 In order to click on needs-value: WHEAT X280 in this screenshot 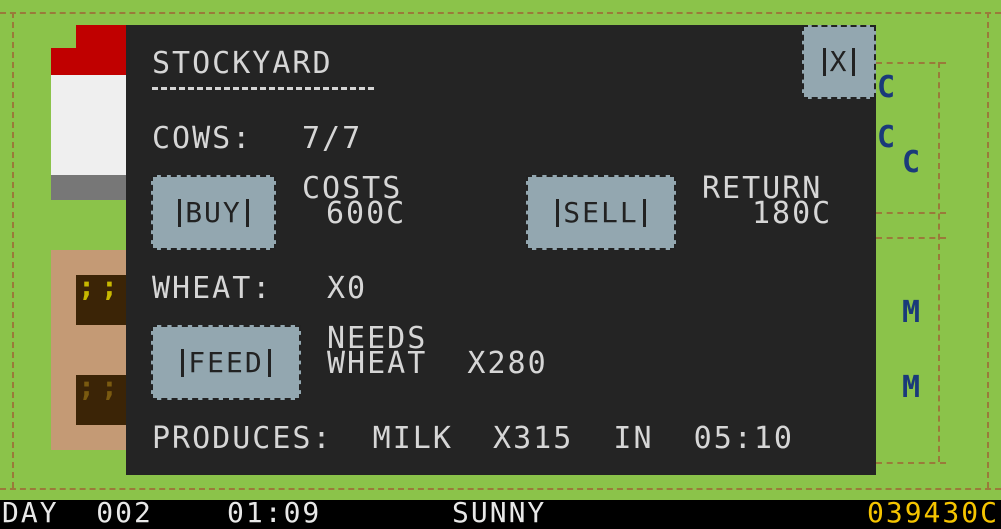, I will do `click(437, 363)`.